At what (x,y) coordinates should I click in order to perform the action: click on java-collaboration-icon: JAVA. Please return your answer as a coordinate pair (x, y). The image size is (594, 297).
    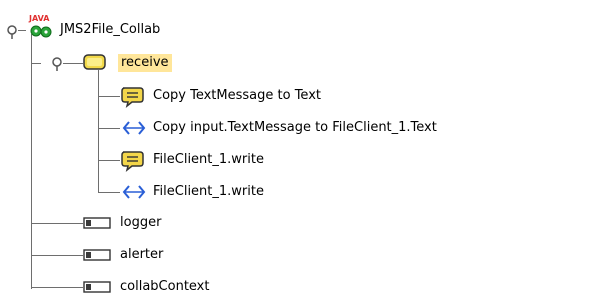
    Looking at the image, I should click on (41, 28).